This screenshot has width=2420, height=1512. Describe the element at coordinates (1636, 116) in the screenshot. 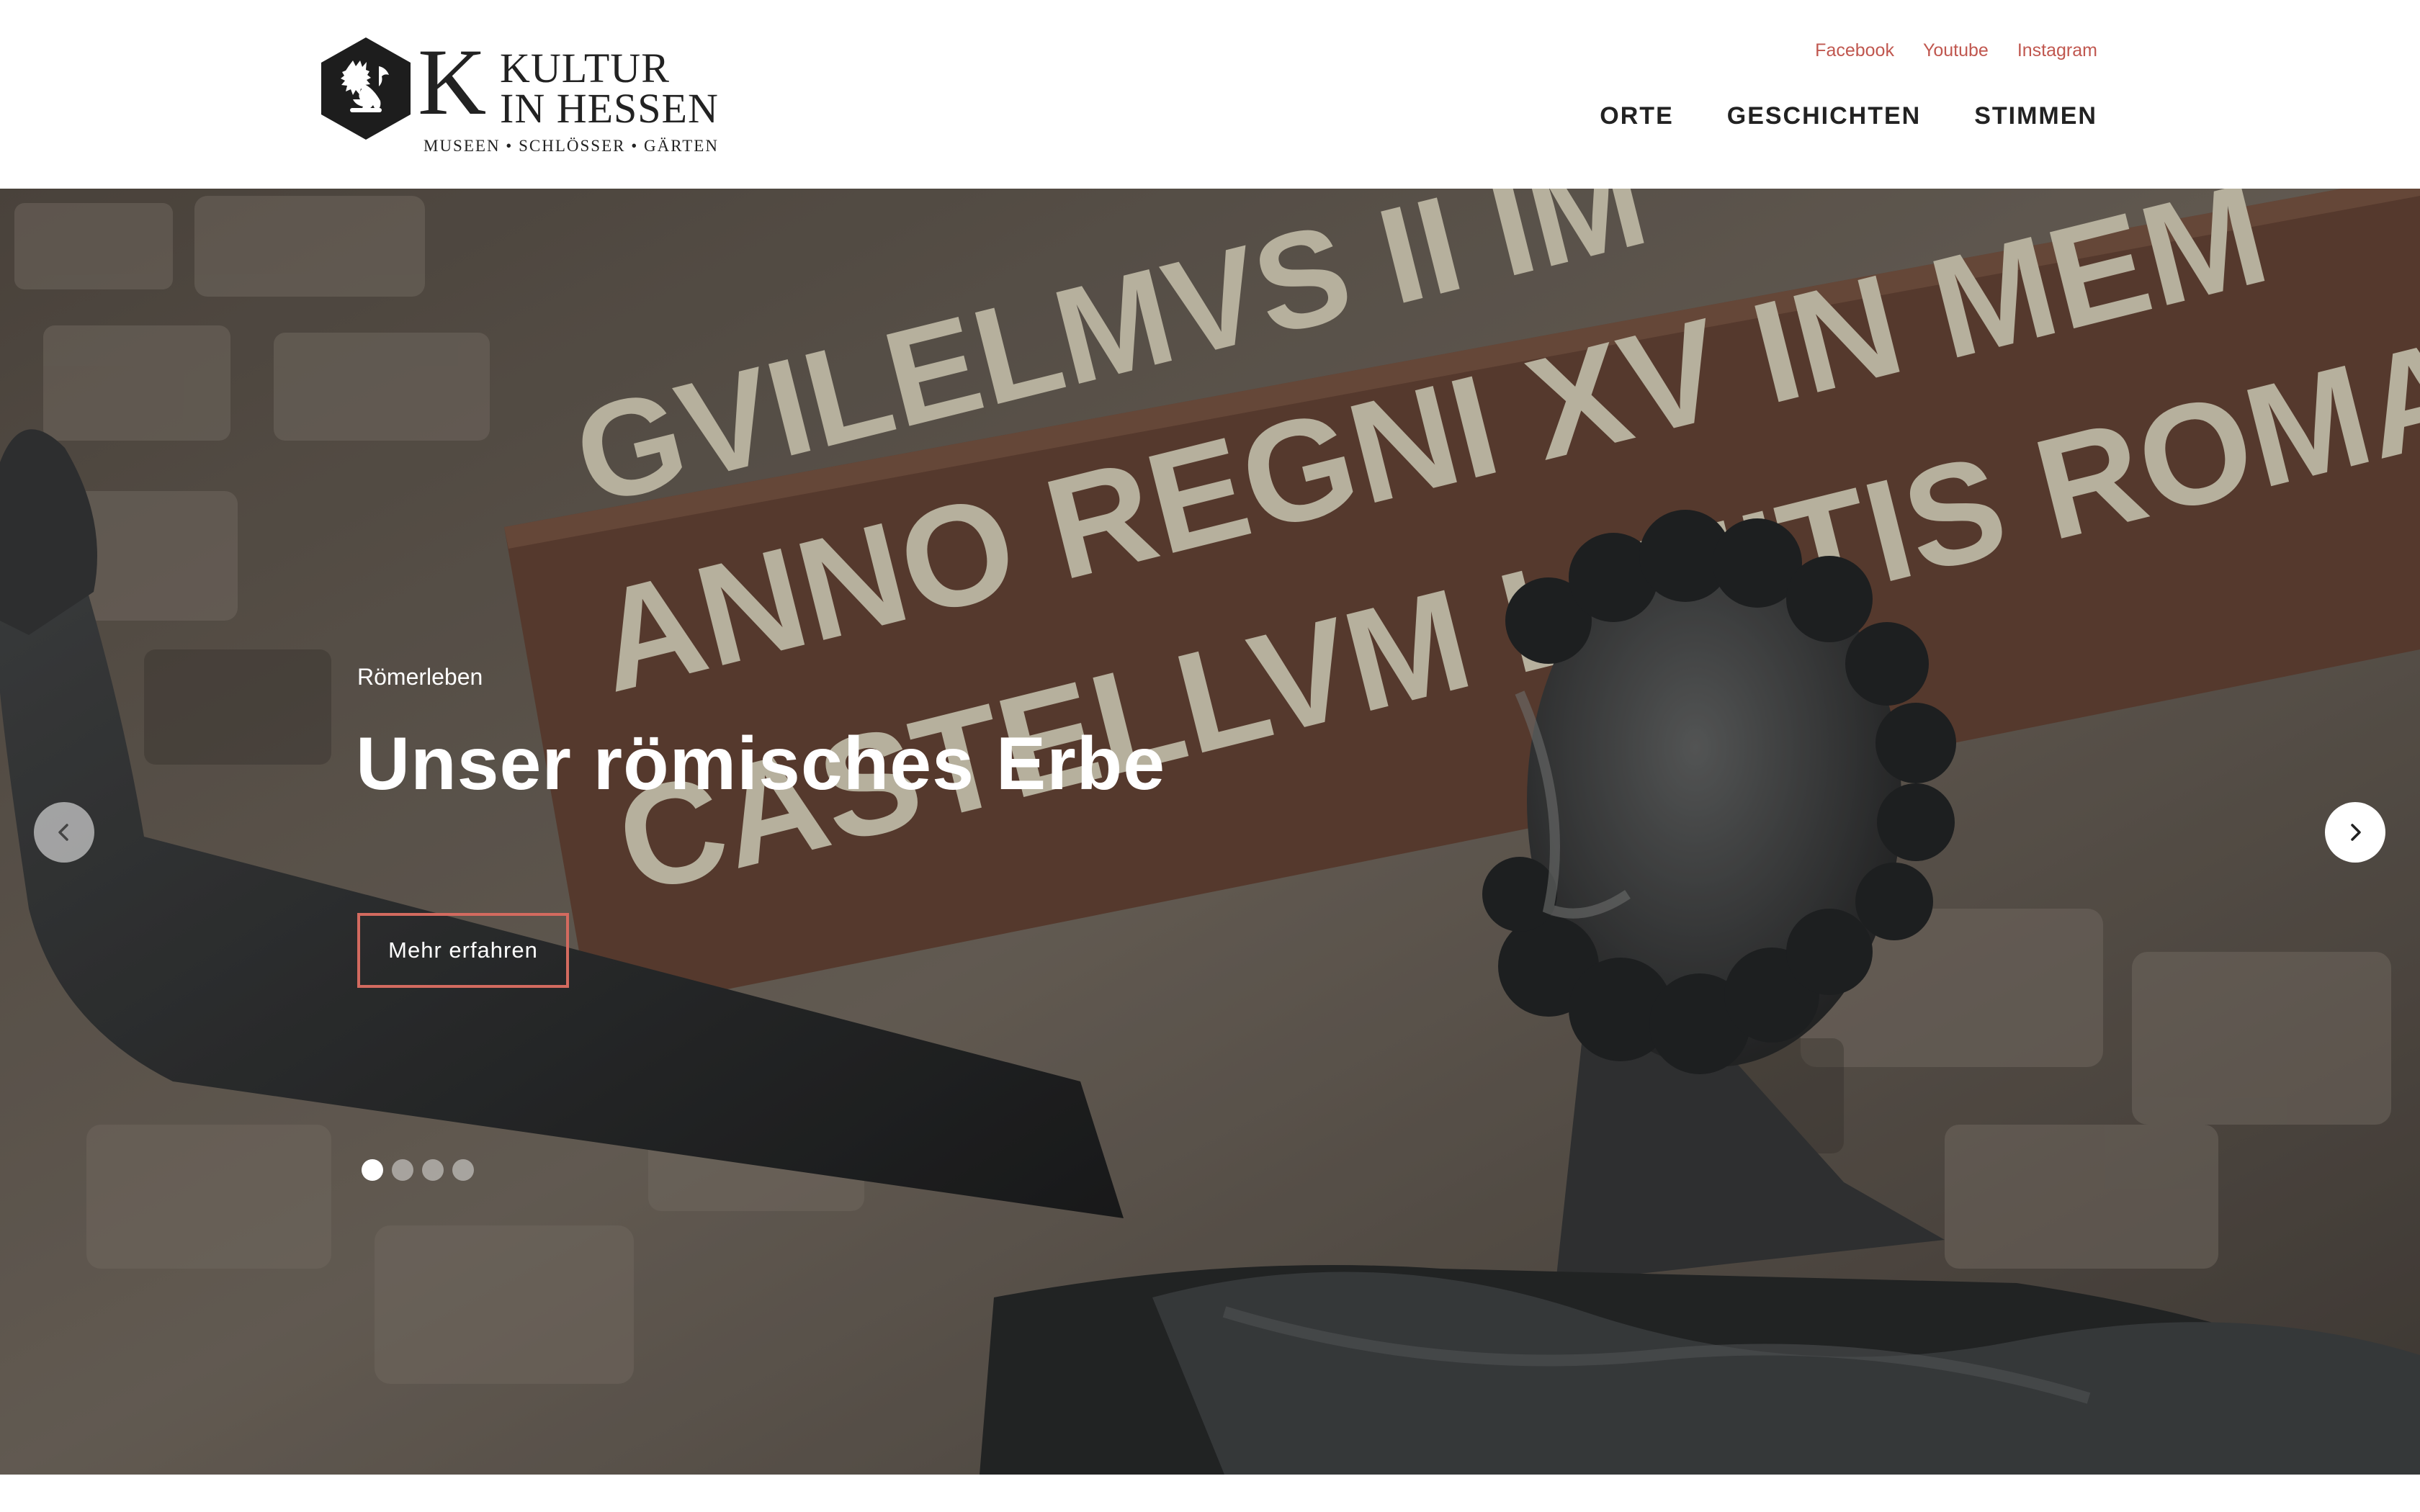

I see `nav-item-orte: ORTE` at that location.